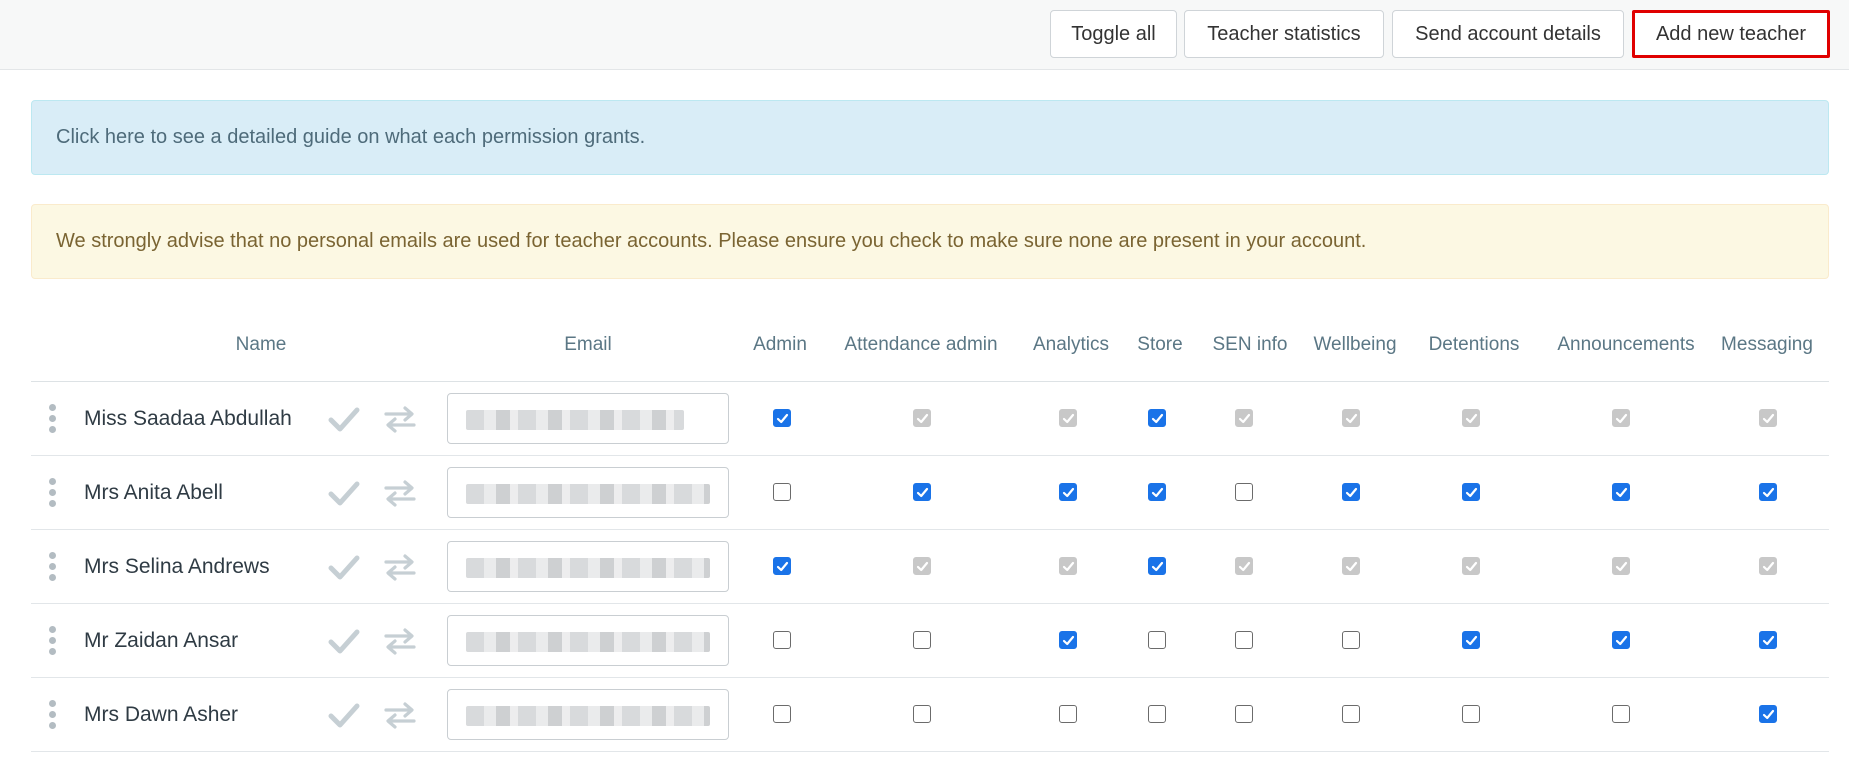  I want to click on add-new-teacher-button: Add new teacher, so click(1731, 34).